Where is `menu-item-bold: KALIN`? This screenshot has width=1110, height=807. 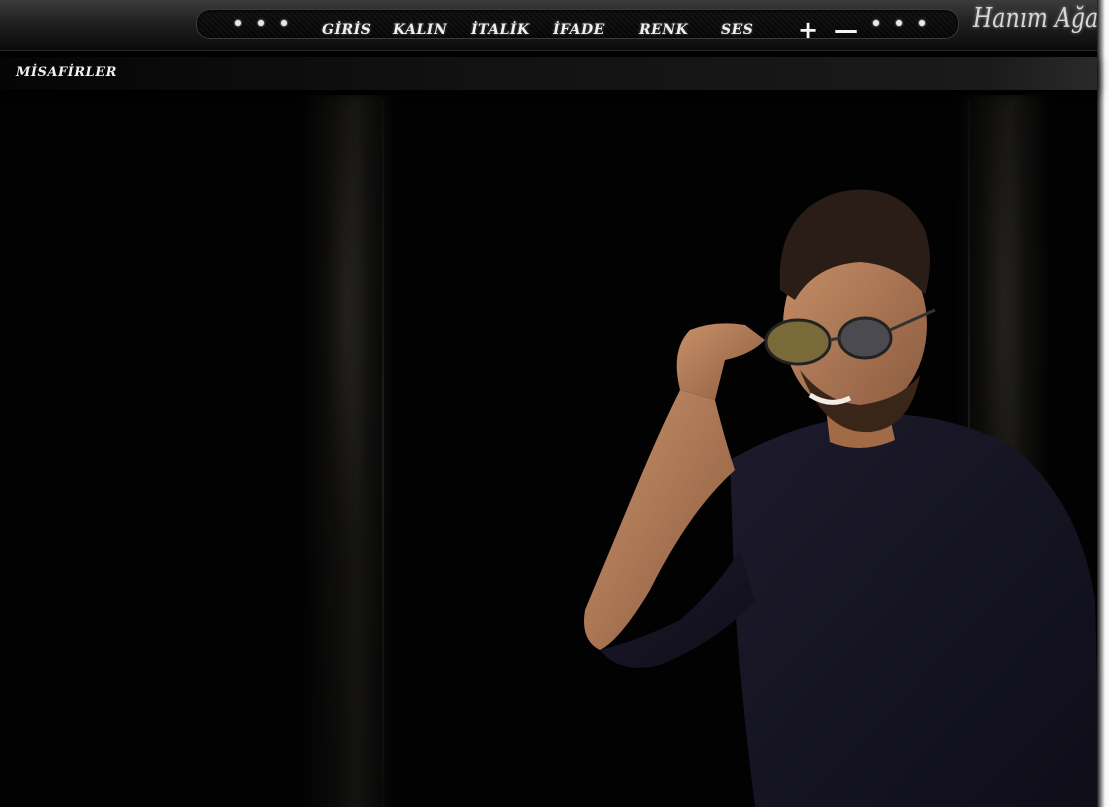 menu-item-bold: KALIN is located at coordinates (420, 30).